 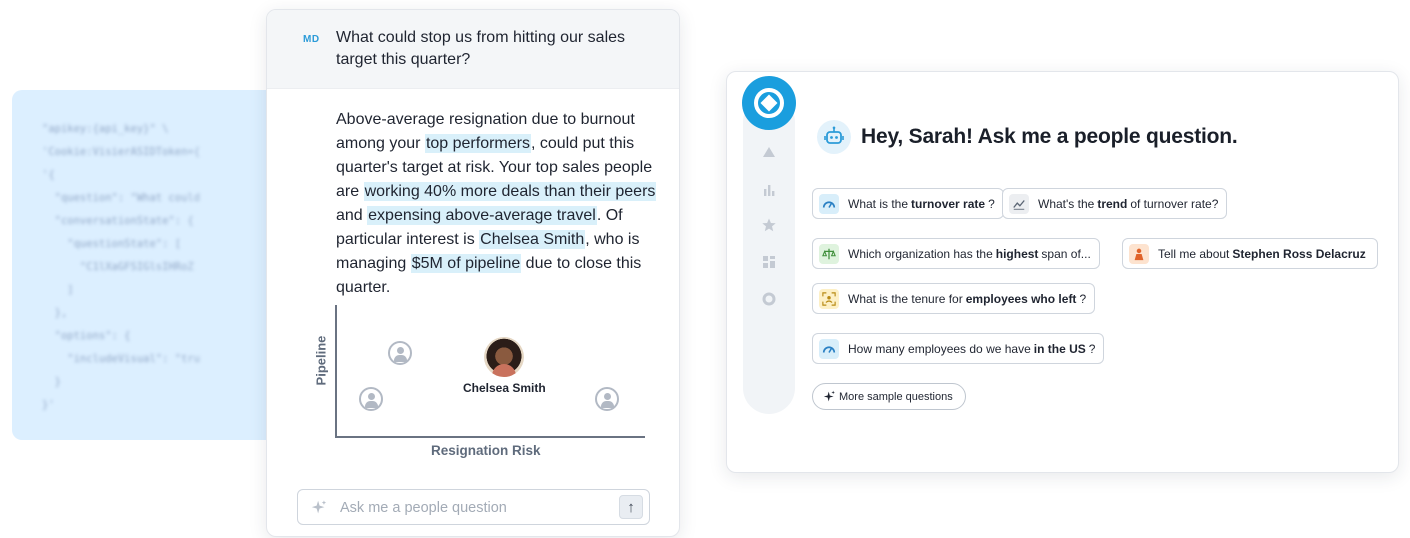 What do you see at coordinates (1049, 136) in the screenshot?
I see `greeting-title: Hey, Sarah! Ask me a people question.` at bounding box center [1049, 136].